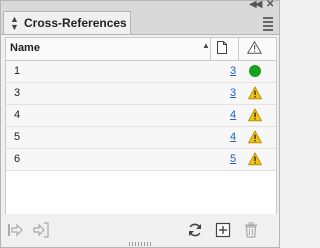 Image resolution: width=320 pixels, height=248 pixels. I want to click on row-name: 3, so click(17, 93).